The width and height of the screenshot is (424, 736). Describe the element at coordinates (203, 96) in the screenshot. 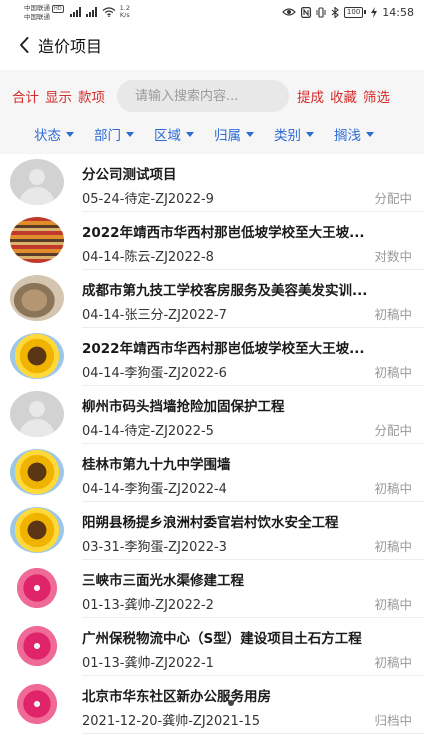

I see `search-input` at that location.